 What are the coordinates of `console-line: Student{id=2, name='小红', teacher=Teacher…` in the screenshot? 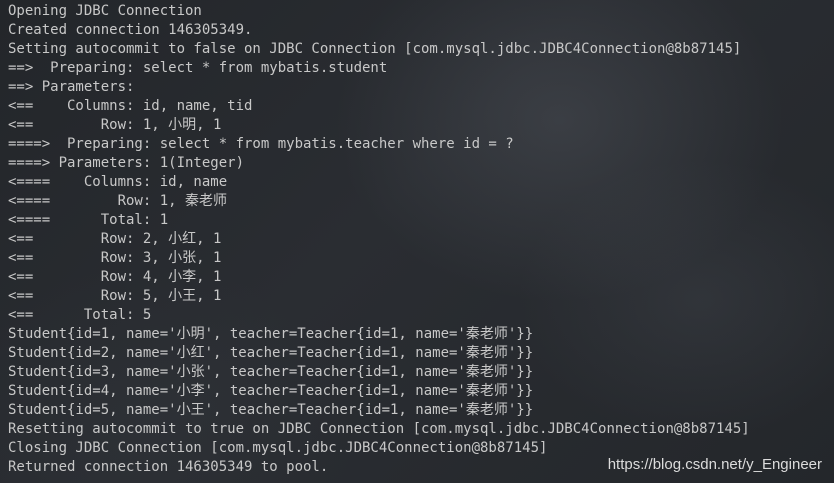 It's located at (271, 353).